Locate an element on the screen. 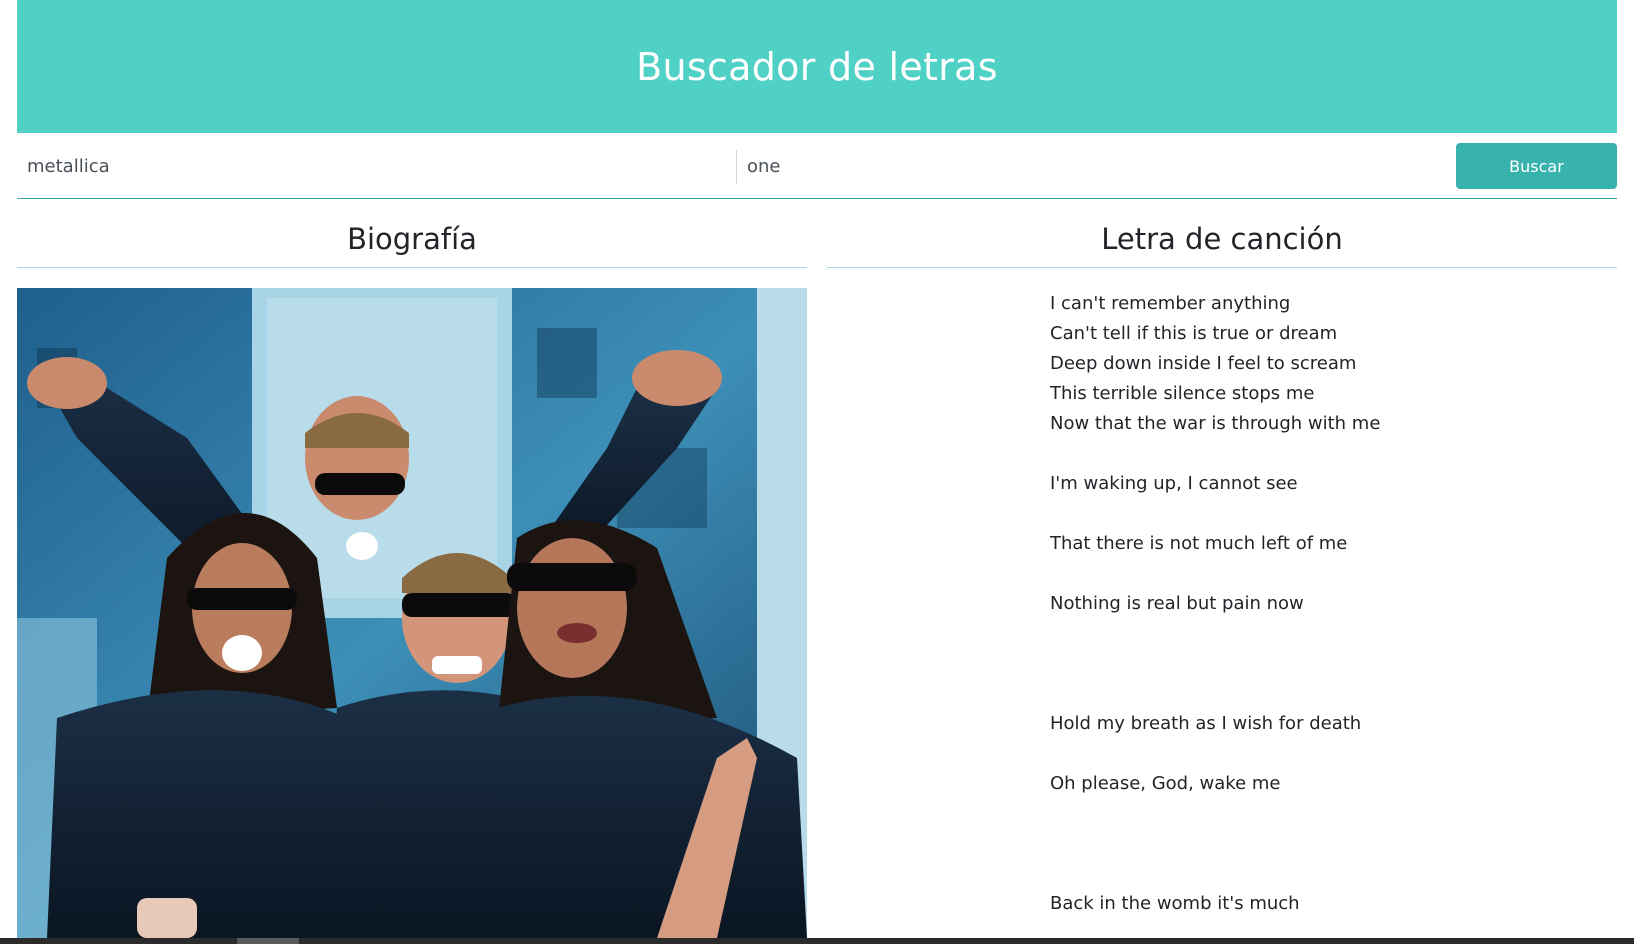 The height and width of the screenshot is (944, 1634). biography-heading: Biografía is located at coordinates (412, 245).